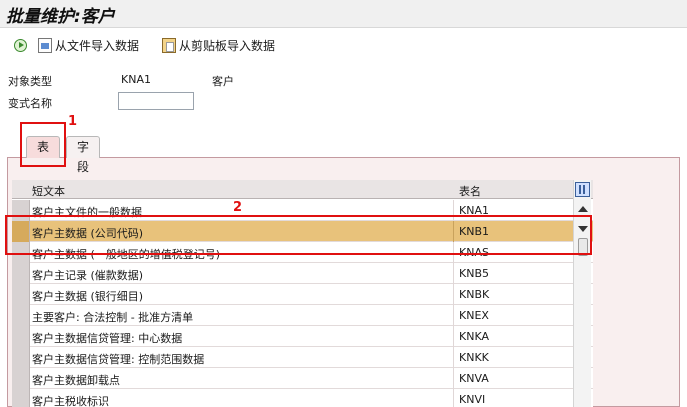  I want to click on title-bar: 批量维护:客户, so click(343, 14).